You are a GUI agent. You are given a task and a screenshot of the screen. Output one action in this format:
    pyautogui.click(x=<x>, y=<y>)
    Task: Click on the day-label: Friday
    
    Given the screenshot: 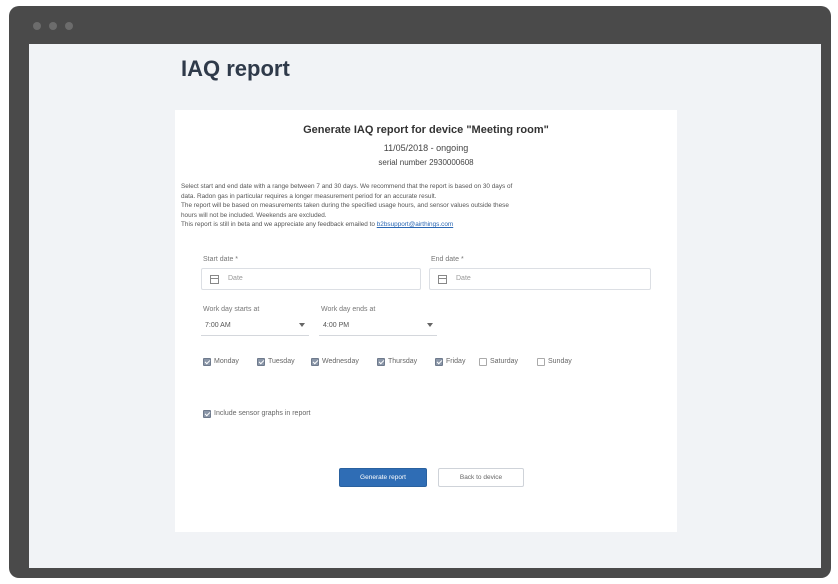 What is the action you would take?
    pyautogui.click(x=456, y=361)
    